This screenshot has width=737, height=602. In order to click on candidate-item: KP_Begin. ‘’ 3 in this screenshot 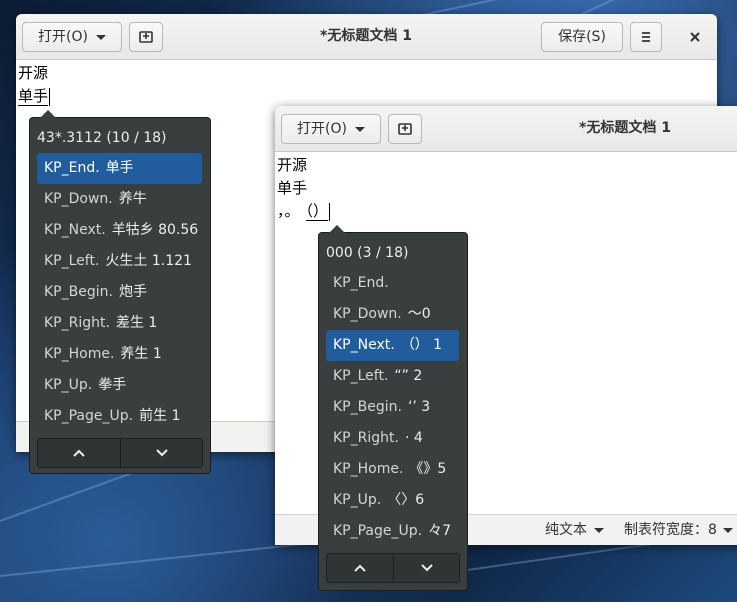, I will do `click(392, 407)`.